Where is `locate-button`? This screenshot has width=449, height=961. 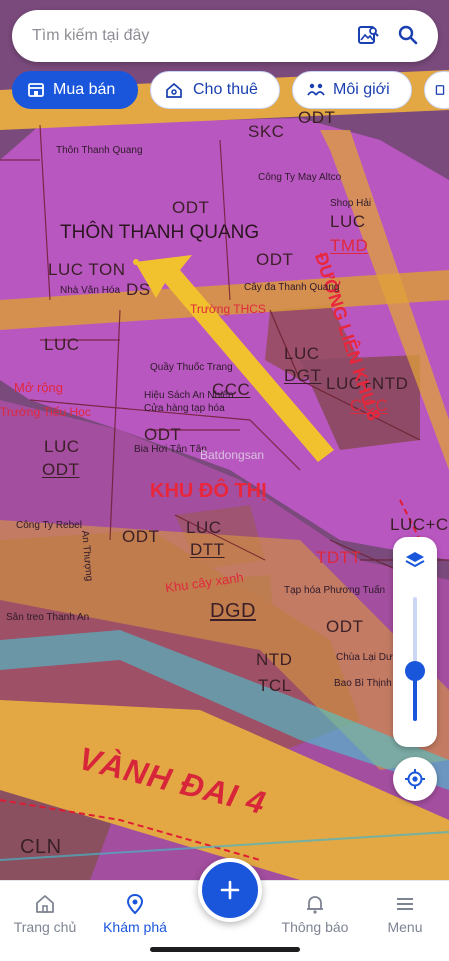
locate-button is located at coordinates (415, 779).